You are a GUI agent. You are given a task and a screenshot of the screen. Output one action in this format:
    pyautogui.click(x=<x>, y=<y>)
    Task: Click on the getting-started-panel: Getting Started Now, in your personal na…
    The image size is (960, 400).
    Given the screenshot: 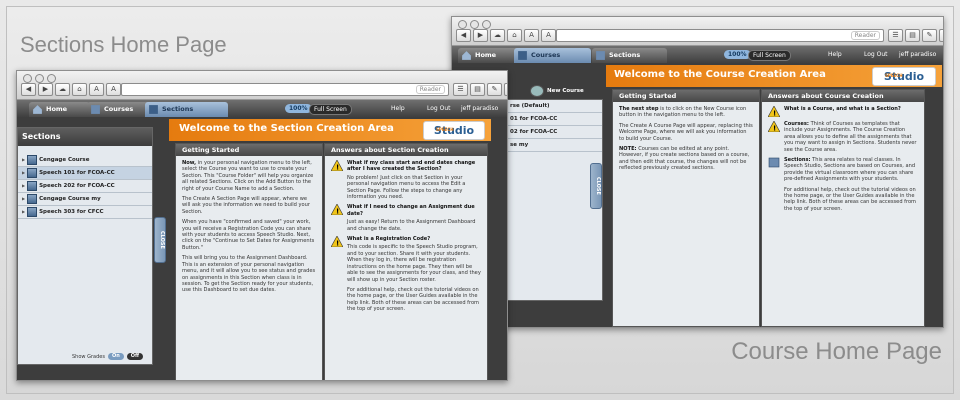 What is the action you would take?
    pyautogui.click(x=249, y=261)
    